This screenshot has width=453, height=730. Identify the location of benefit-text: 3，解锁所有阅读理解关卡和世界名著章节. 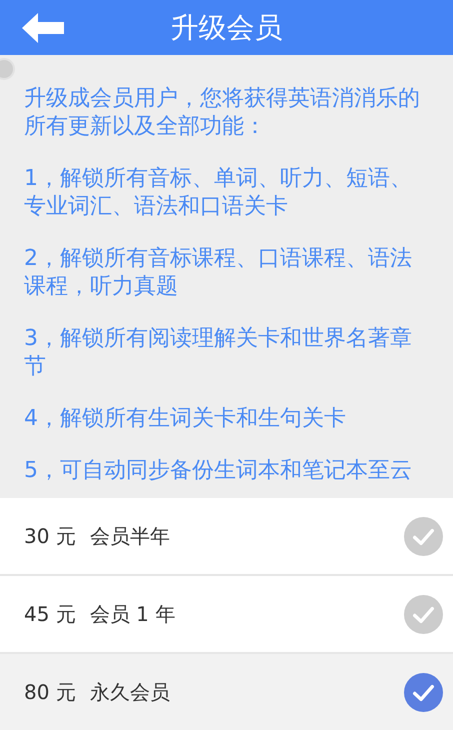
(218, 353).